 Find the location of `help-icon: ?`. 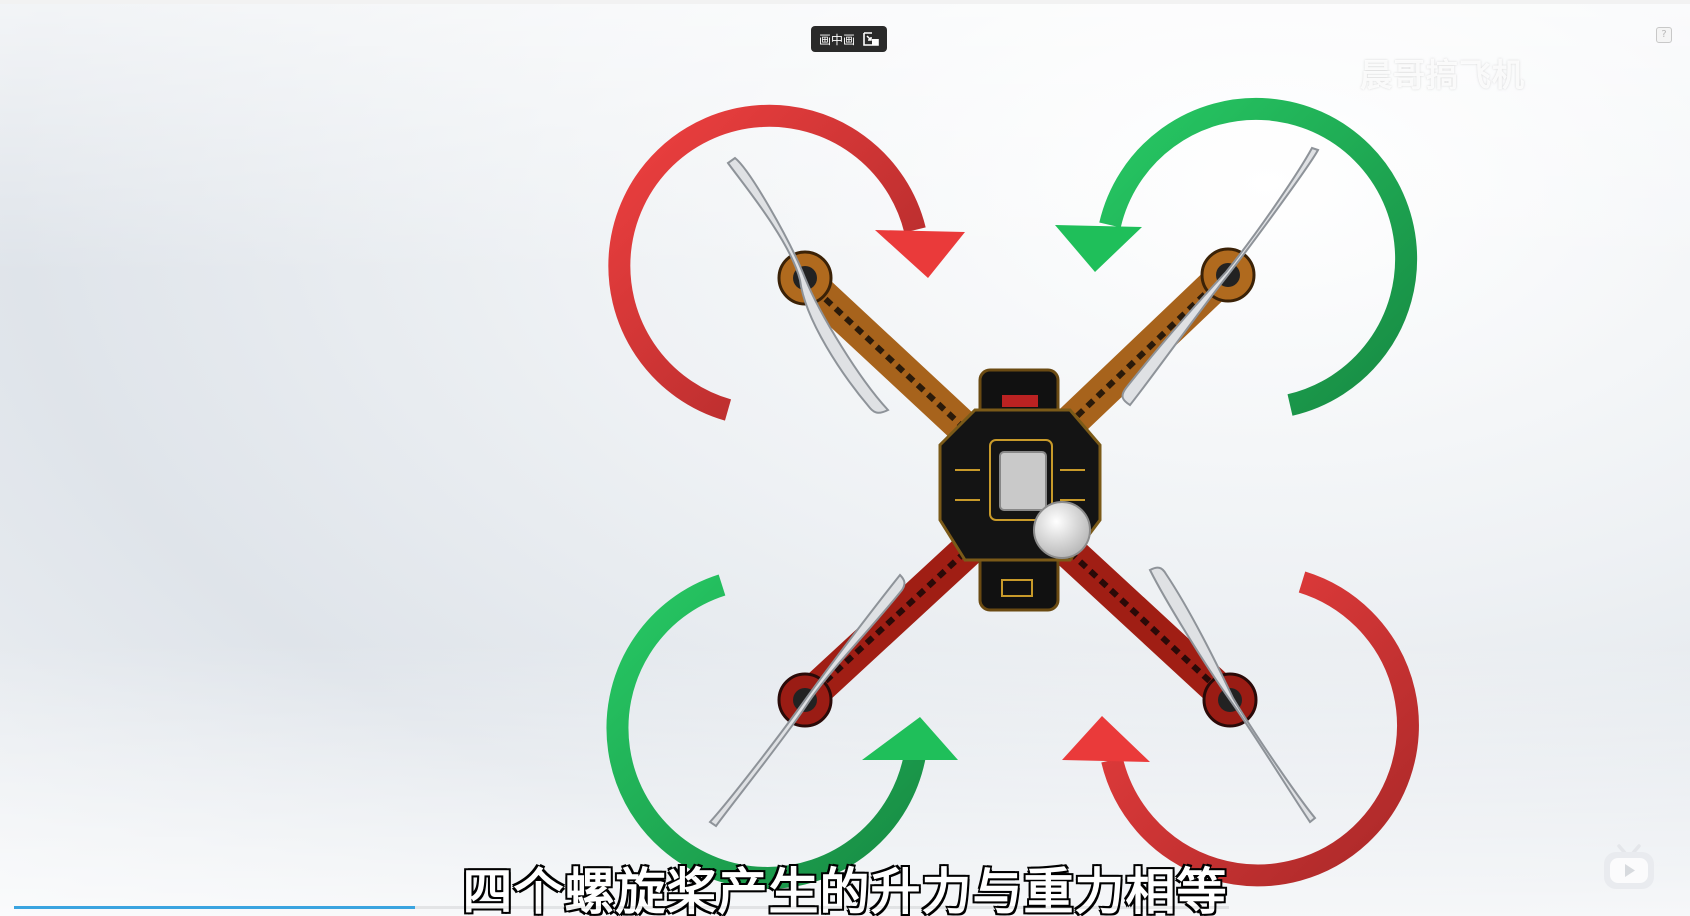

help-icon: ? is located at coordinates (1664, 35).